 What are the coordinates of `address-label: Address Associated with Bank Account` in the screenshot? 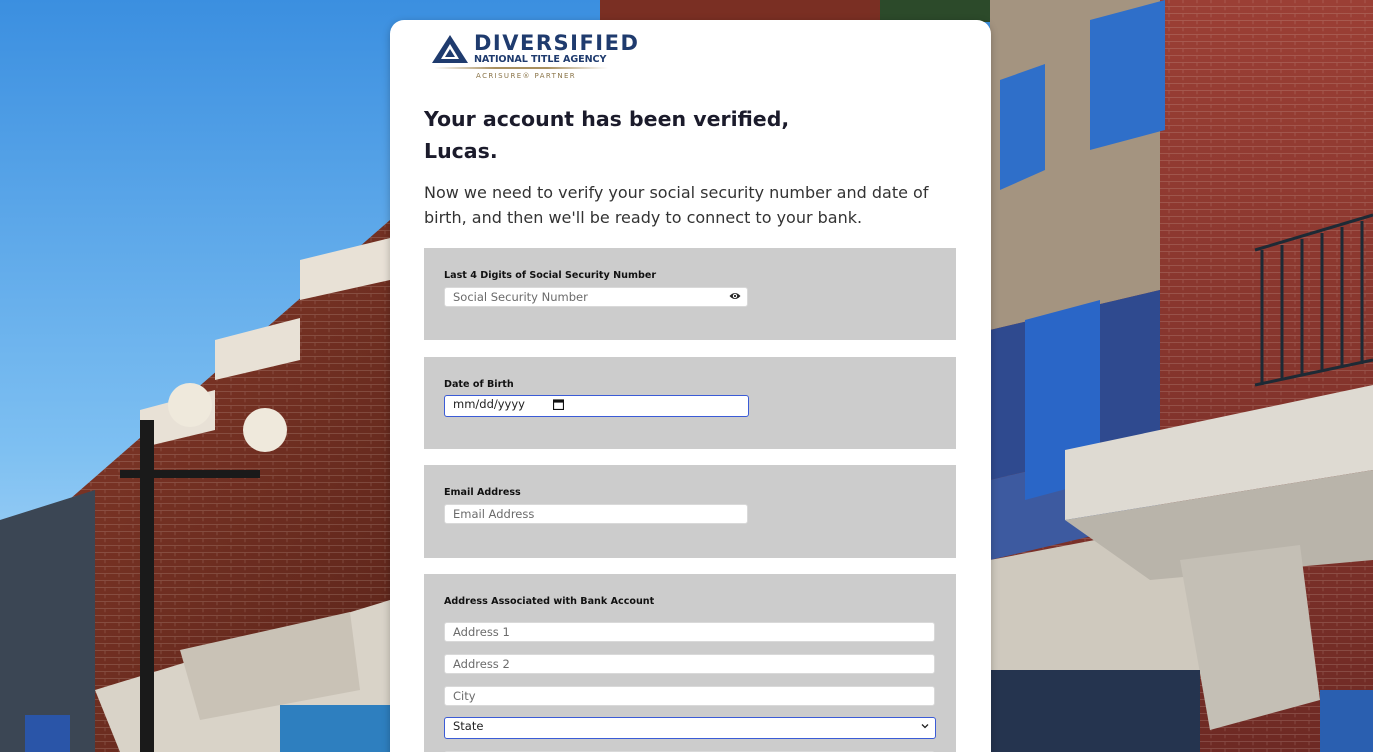 It's located at (549, 601).